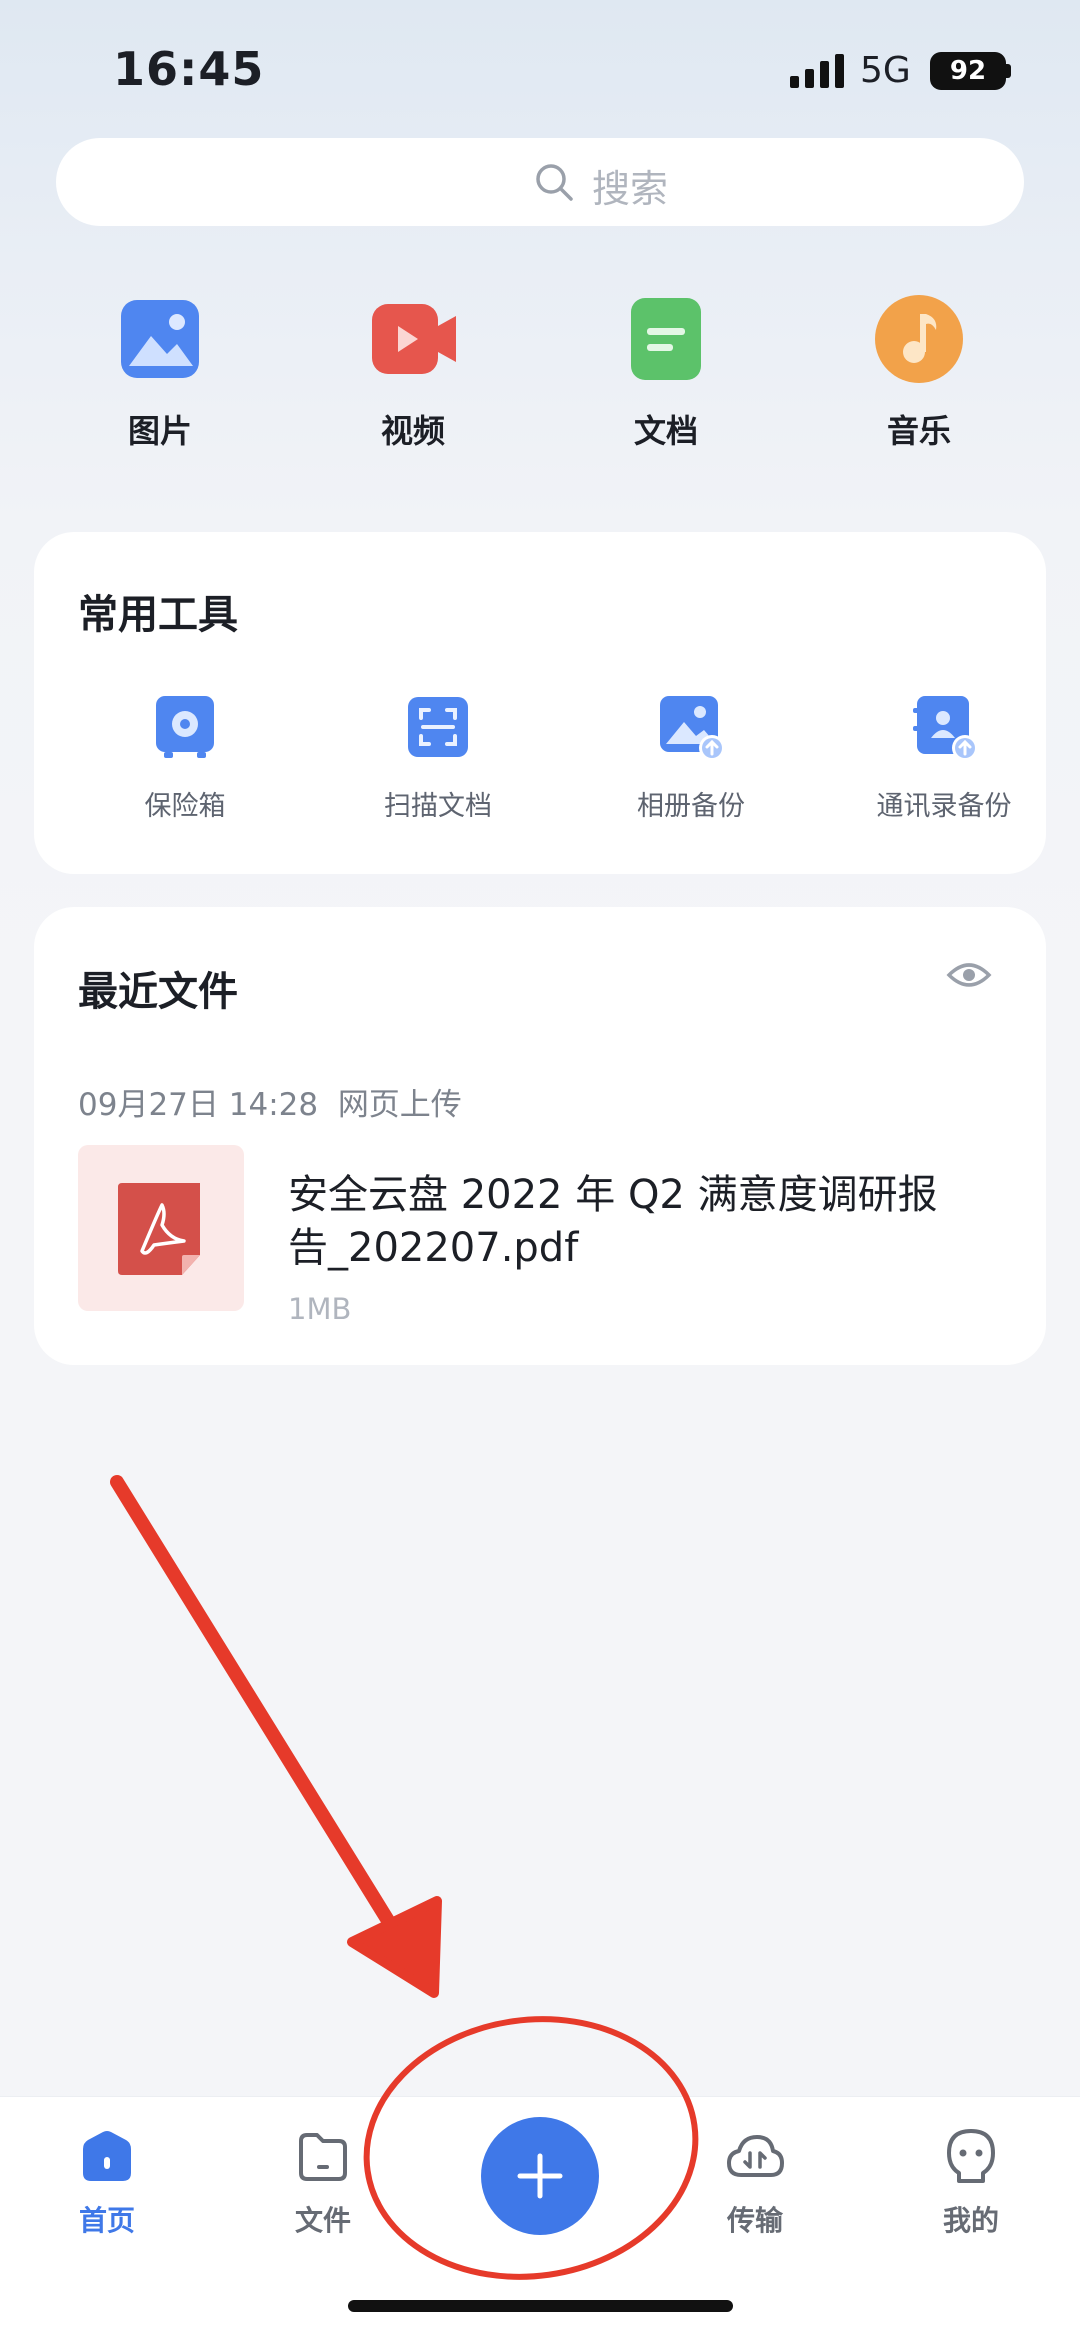 The width and height of the screenshot is (1080, 2337). I want to click on tools-title: 常用工具, so click(158, 615).